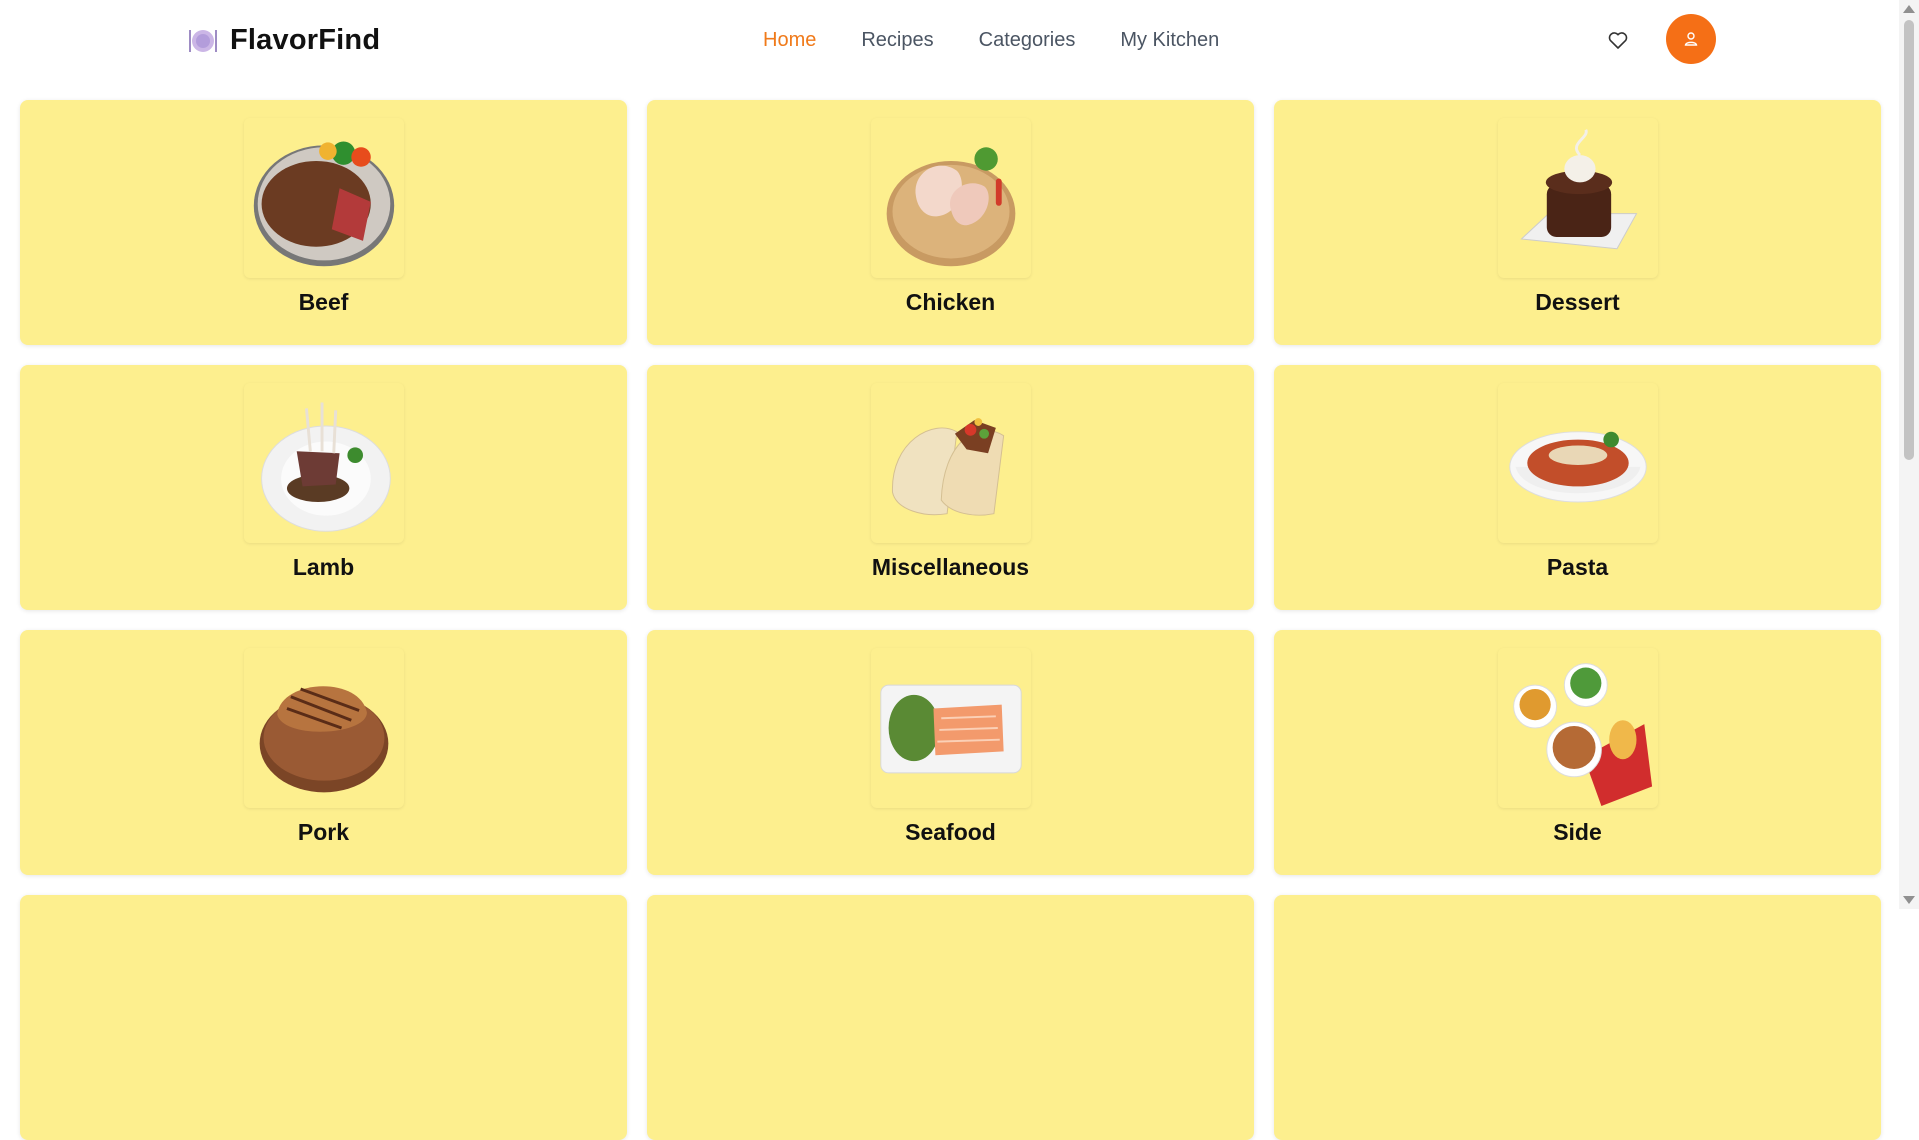 The height and width of the screenshot is (1140, 1919). What do you see at coordinates (1577, 567) in the screenshot?
I see `category-label: Pasta` at bounding box center [1577, 567].